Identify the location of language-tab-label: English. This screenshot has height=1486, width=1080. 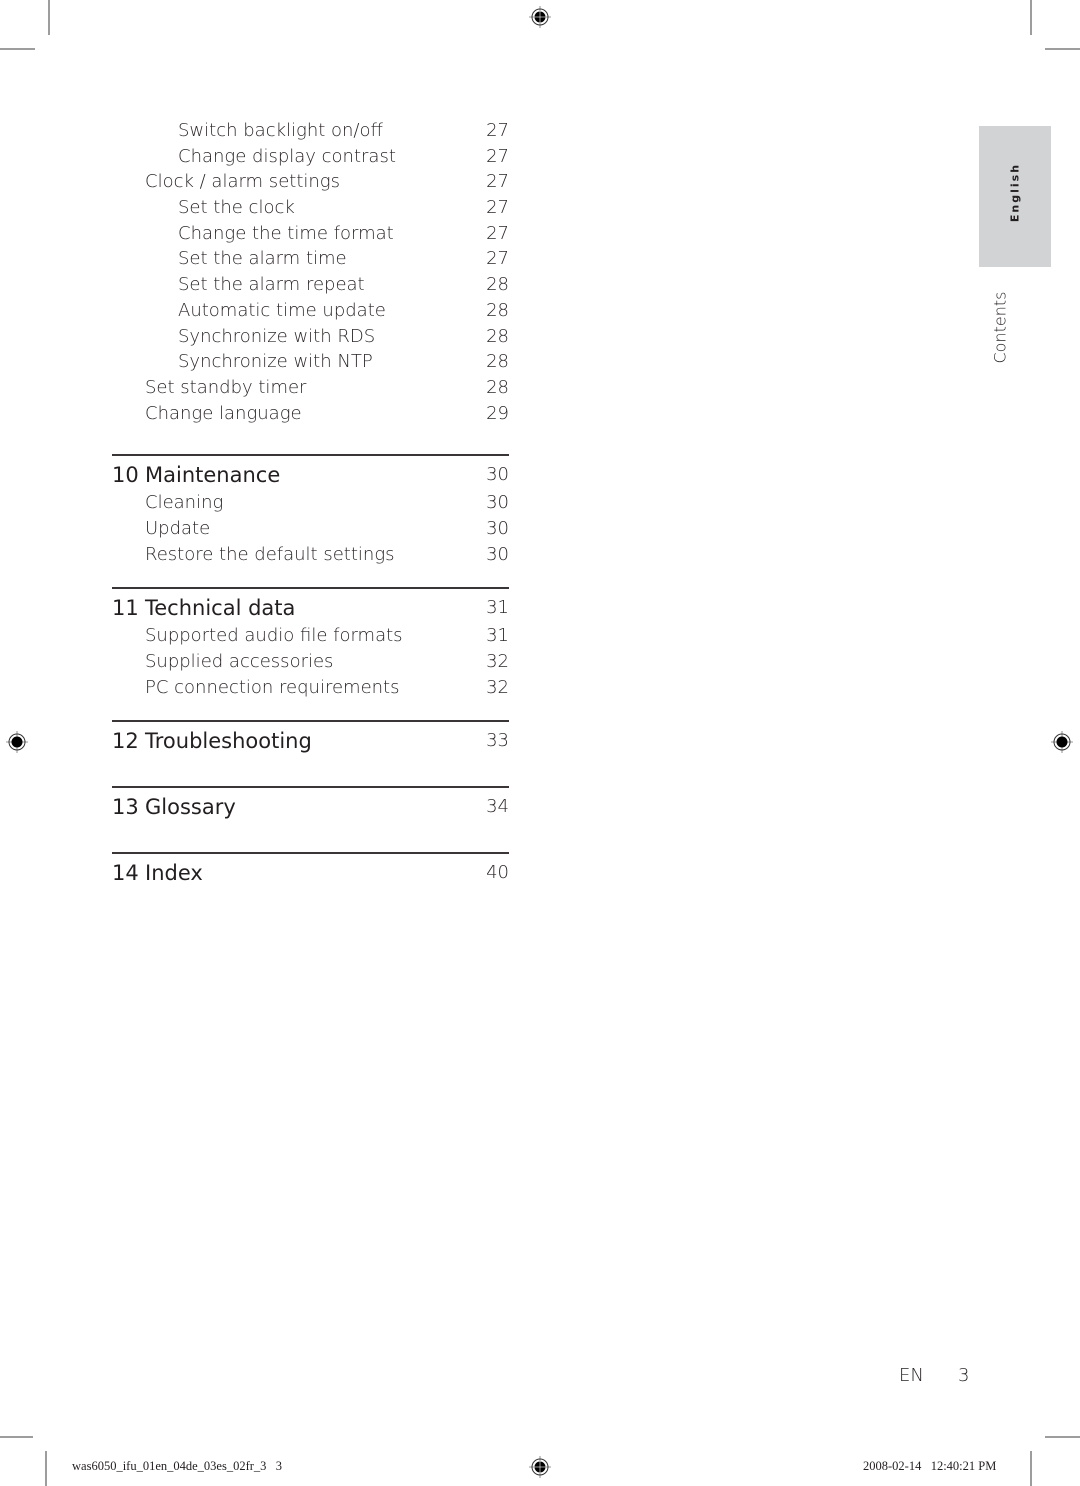
(1015, 192).